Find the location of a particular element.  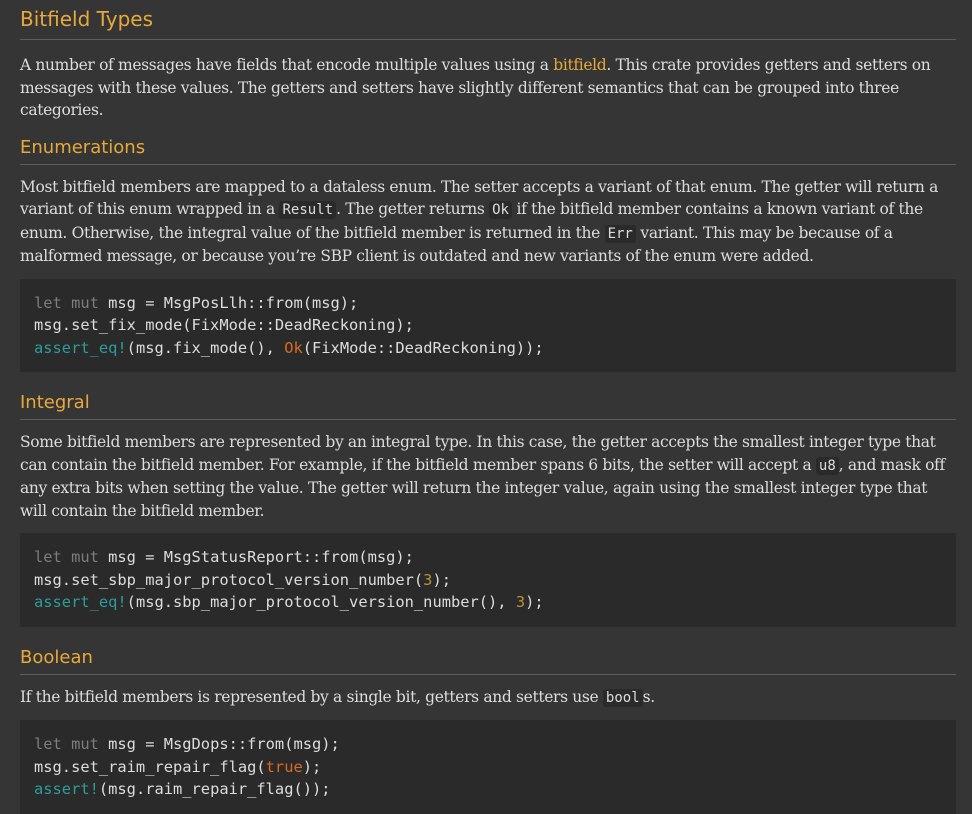

section-heading-enumerations: Enumerations is located at coordinates (488, 151).